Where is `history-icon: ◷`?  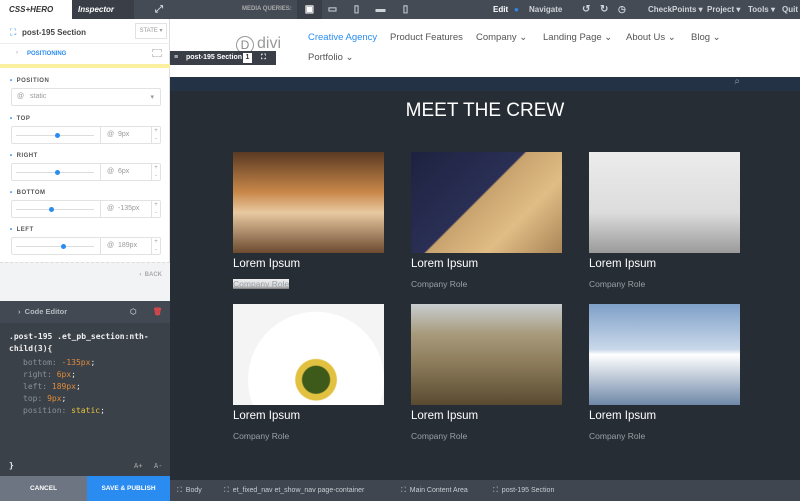
history-icon: ◷ is located at coordinates (622, 9).